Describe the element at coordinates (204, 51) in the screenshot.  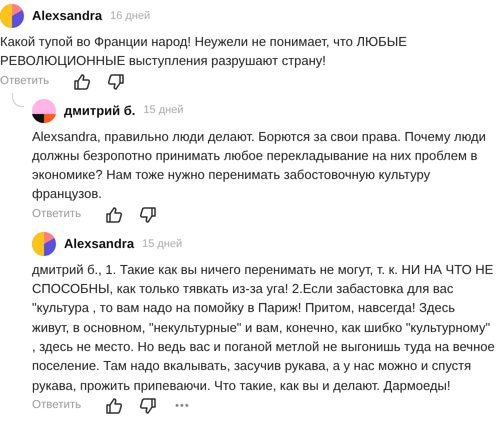
I see `comment-text: Какой тупой во Франции народ! Неужели не понимает, что ЛЮБЫЕ РЕВОЛЮЦИОННЫЕ выступления разрушают страну!` at that location.